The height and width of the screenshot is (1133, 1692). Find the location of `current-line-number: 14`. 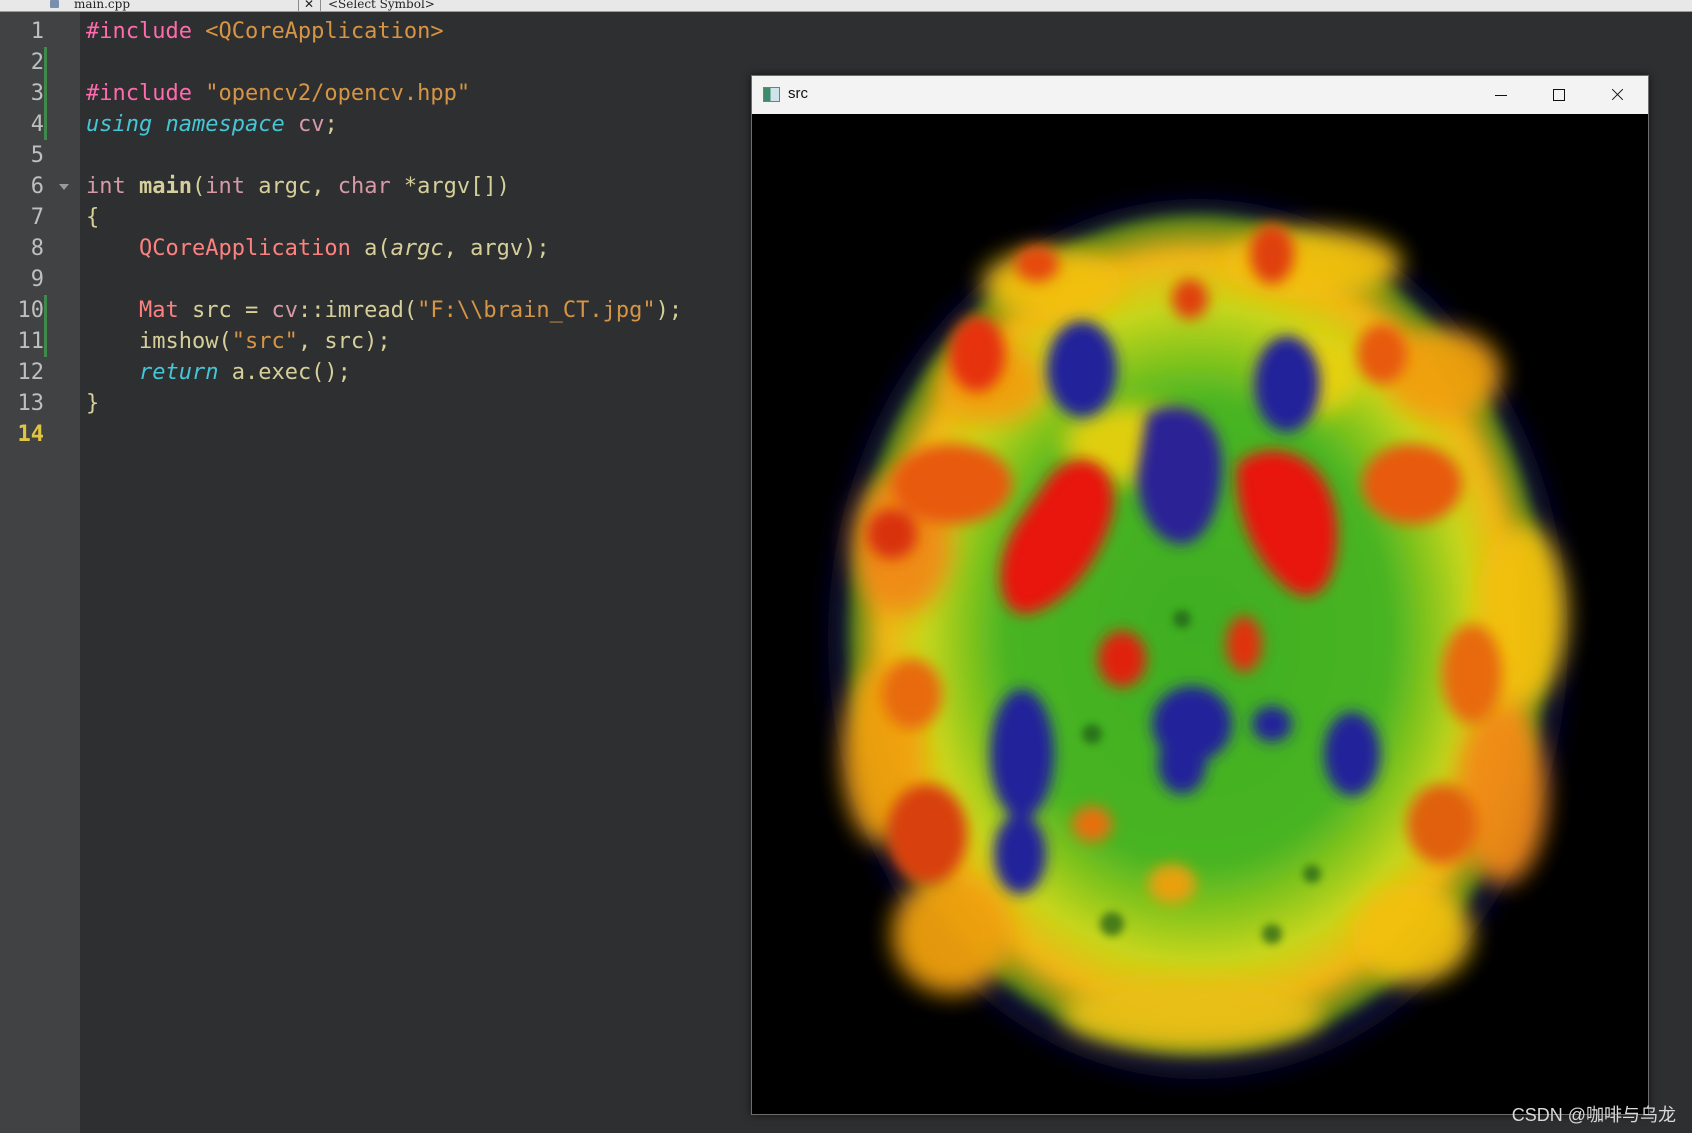

current-line-number: 14 is located at coordinates (31, 434).